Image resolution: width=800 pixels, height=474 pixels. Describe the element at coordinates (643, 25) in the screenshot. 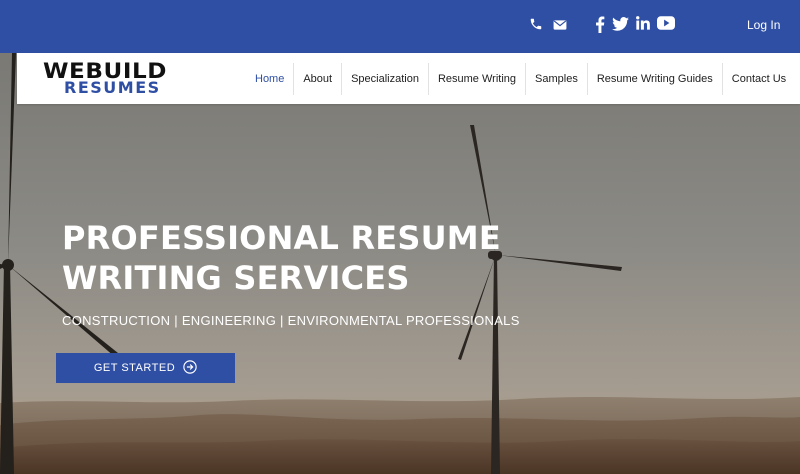

I see `linkedin-icon` at that location.